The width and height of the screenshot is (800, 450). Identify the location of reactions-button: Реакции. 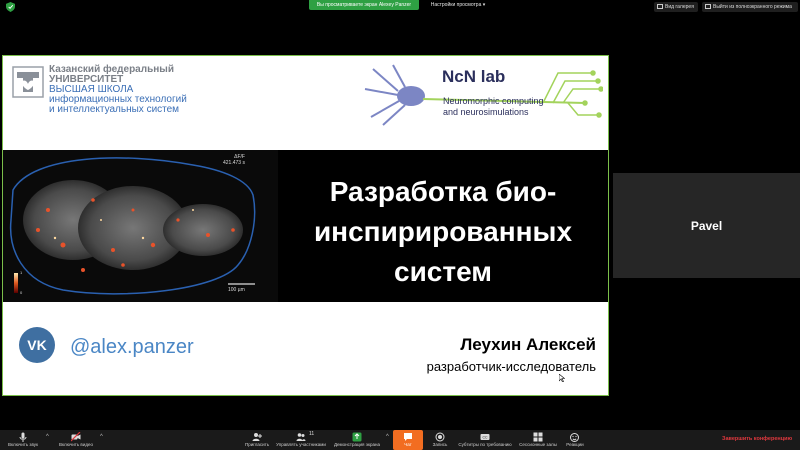
(575, 440).